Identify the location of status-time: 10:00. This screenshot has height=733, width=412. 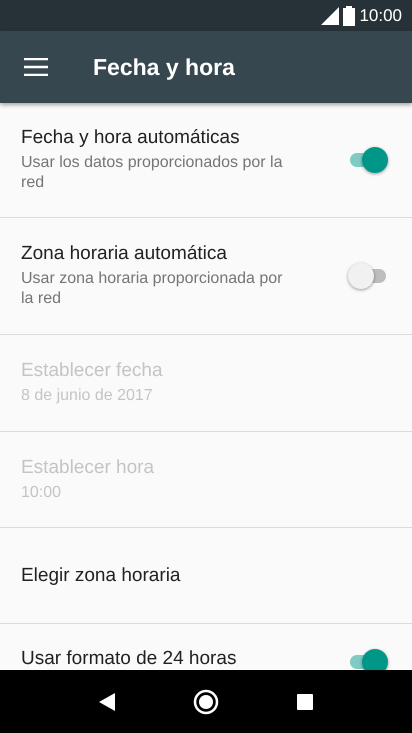
(380, 16).